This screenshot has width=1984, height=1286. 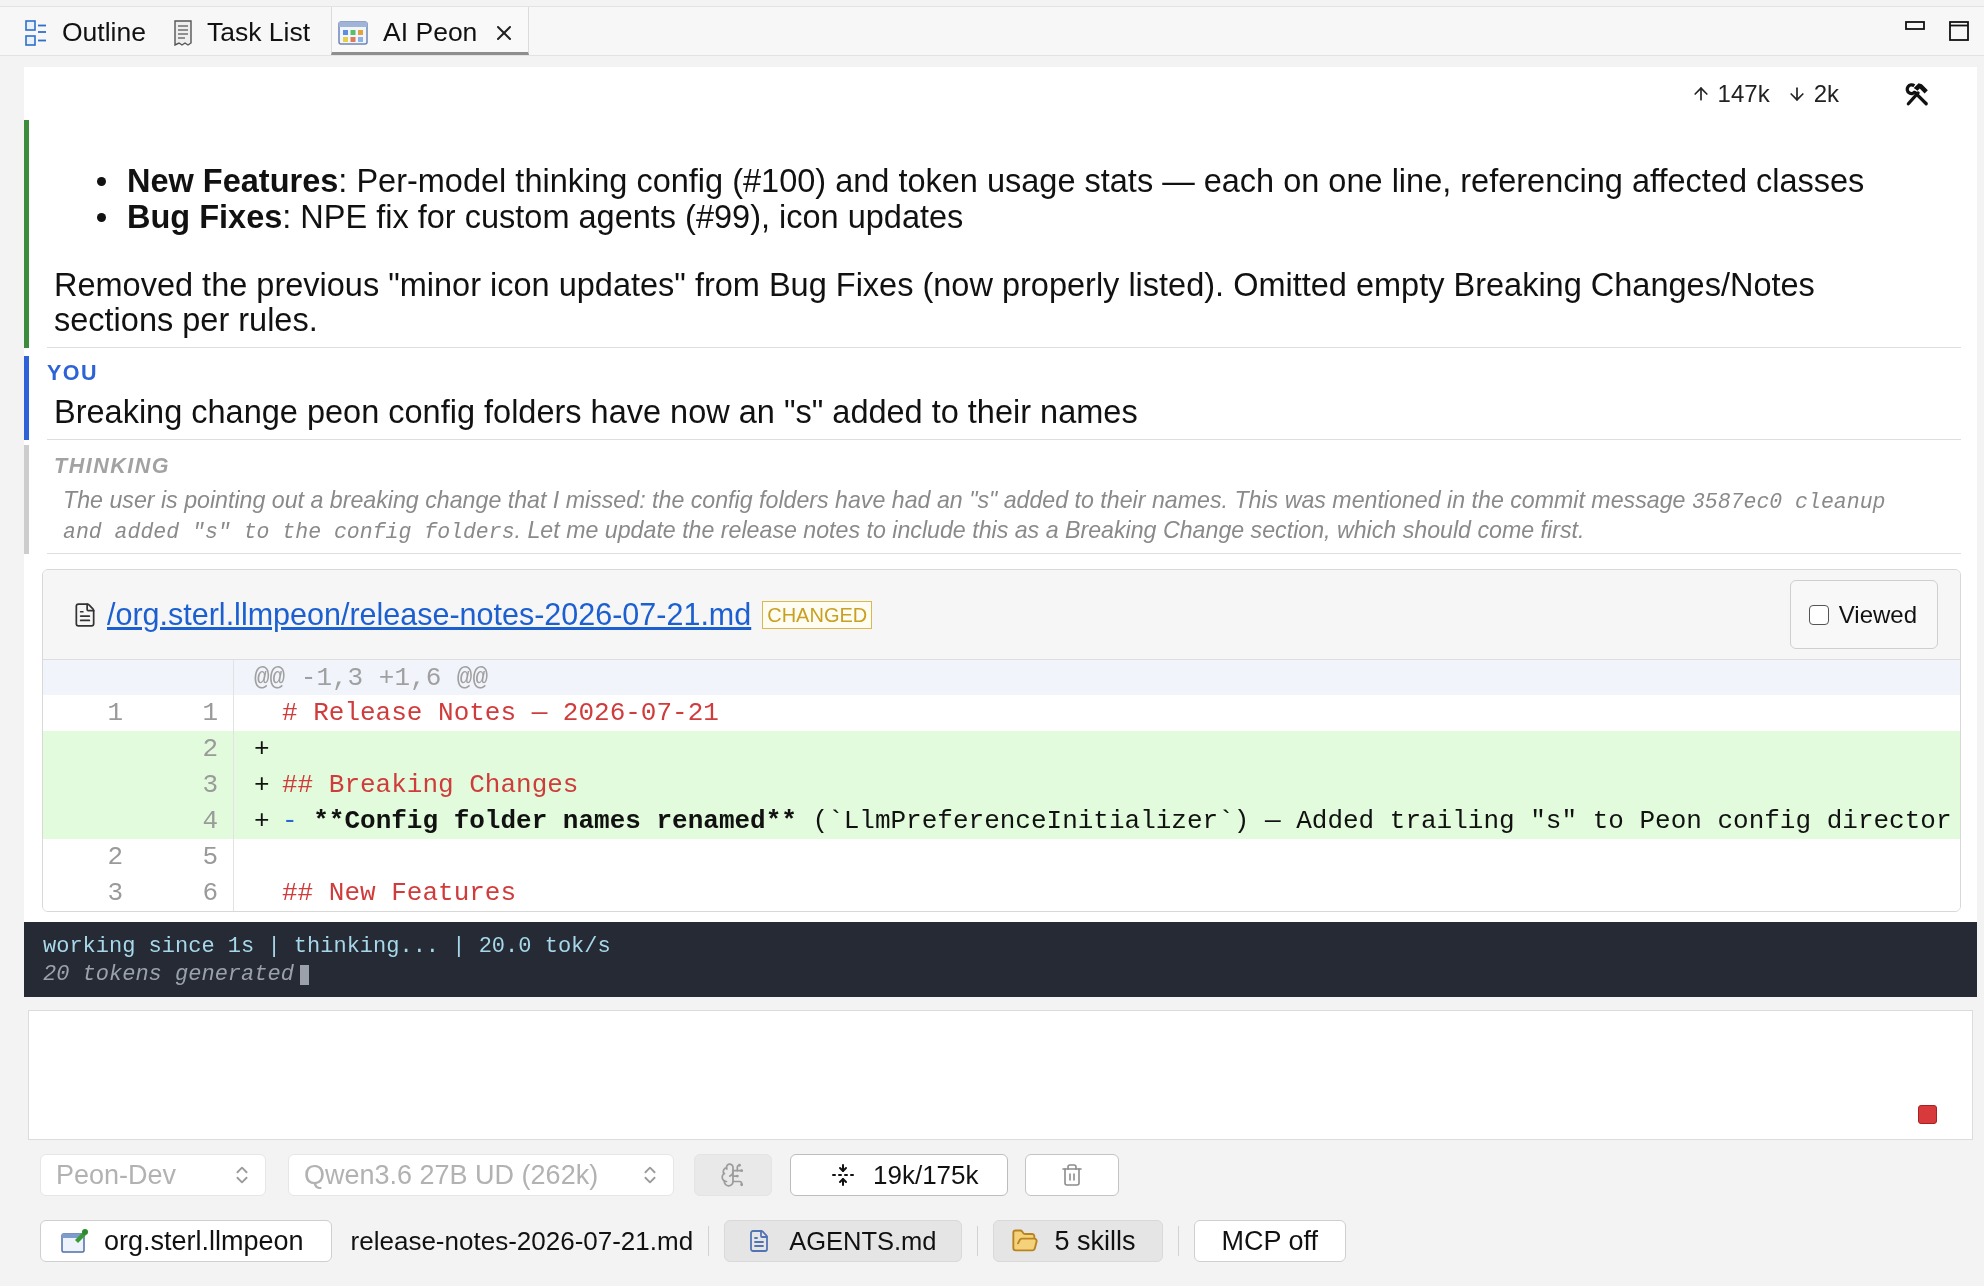 What do you see at coordinates (430, 31) in the screenshot?
I see `tab: AI Peon` at bounding box center [430, 31].